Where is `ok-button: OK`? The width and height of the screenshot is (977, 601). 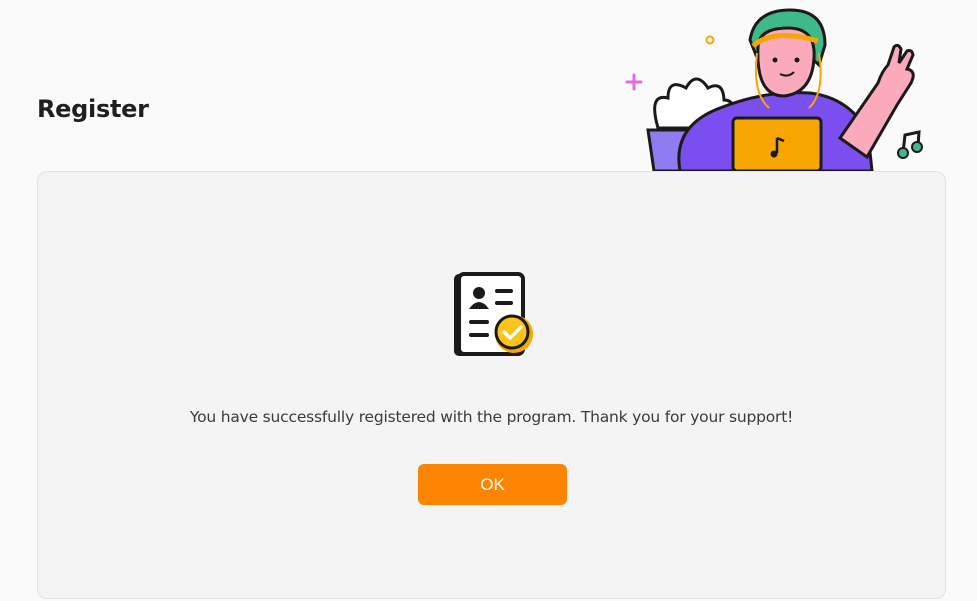
ok-button: OK is located at coordinates (492, 484).